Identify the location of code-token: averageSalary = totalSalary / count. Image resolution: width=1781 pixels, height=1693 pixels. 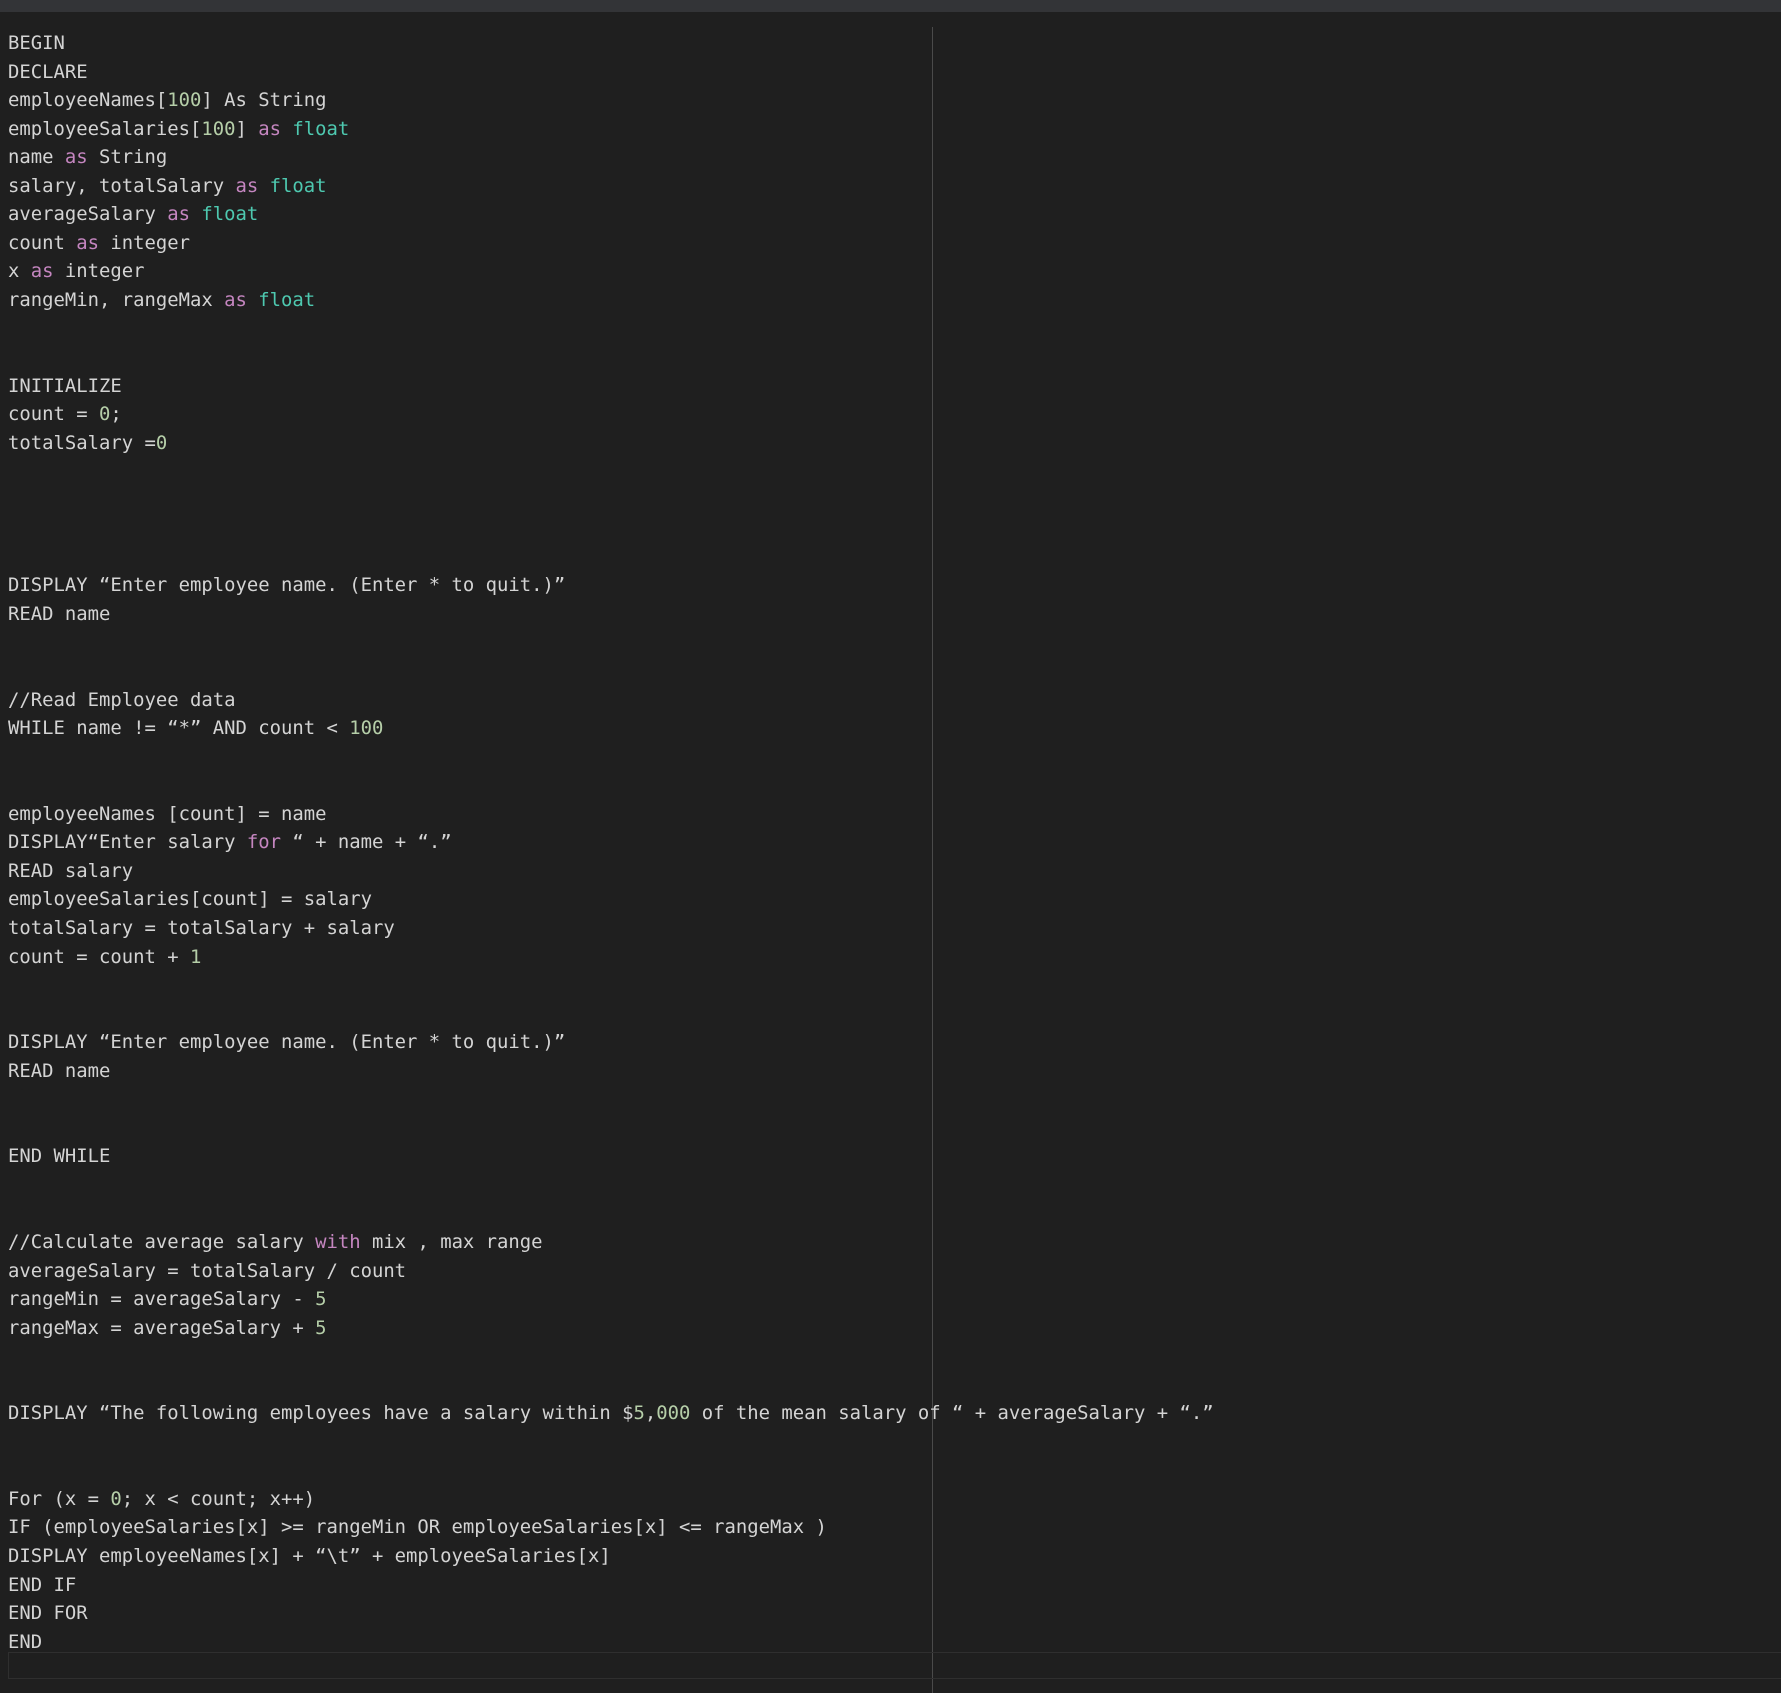
(207, 1270).